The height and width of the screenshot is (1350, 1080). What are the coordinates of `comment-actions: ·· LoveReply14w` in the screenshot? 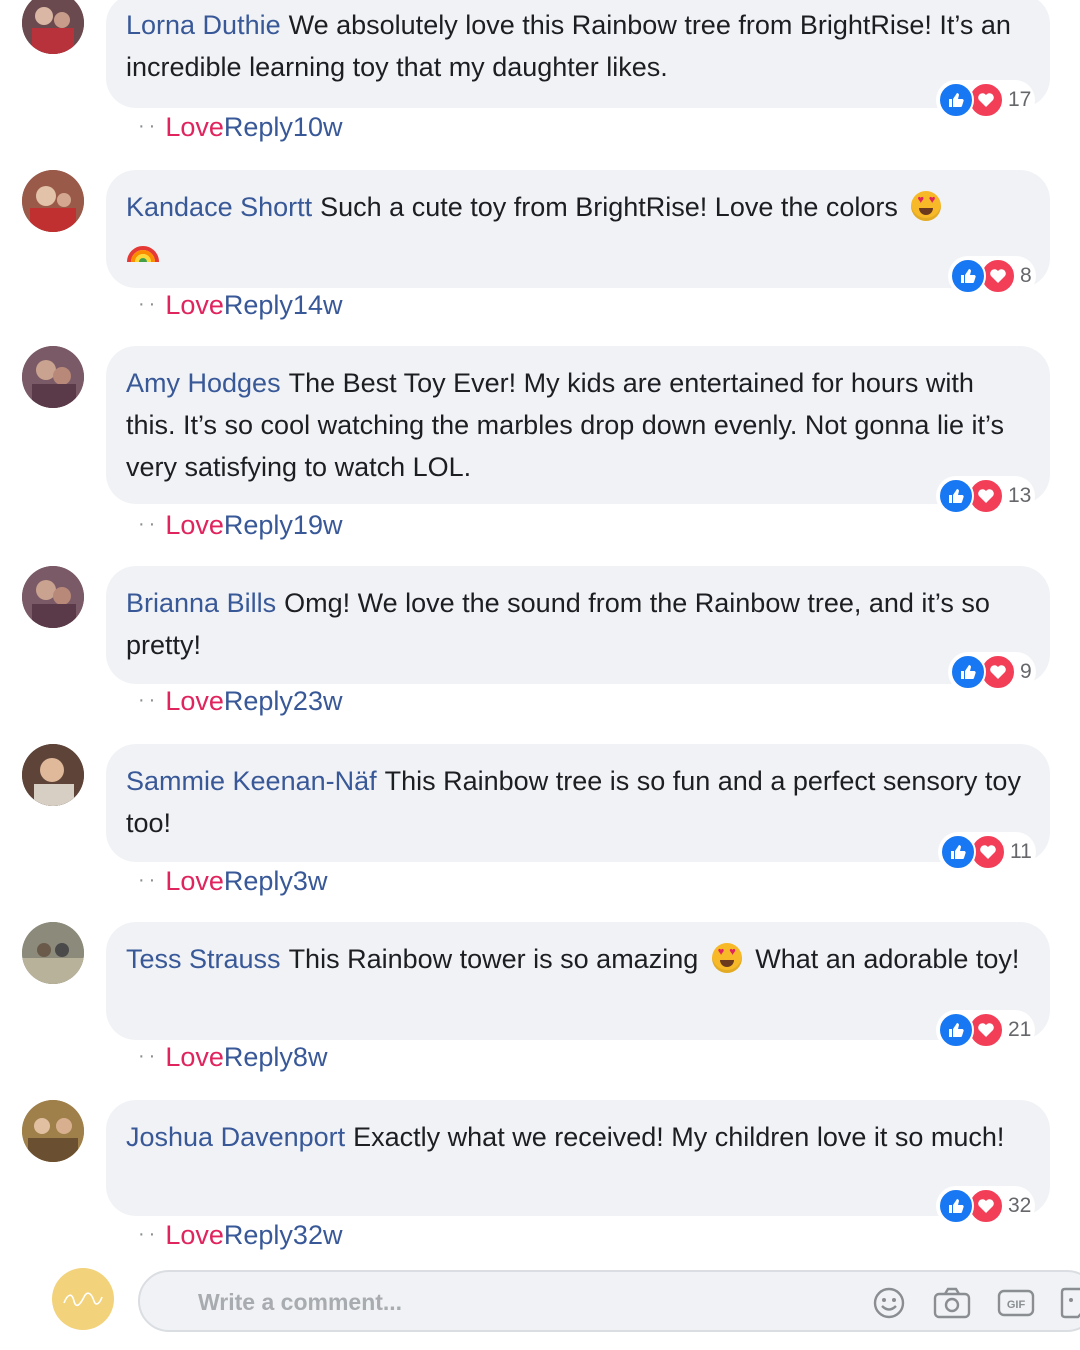 It's located at (240, 304).